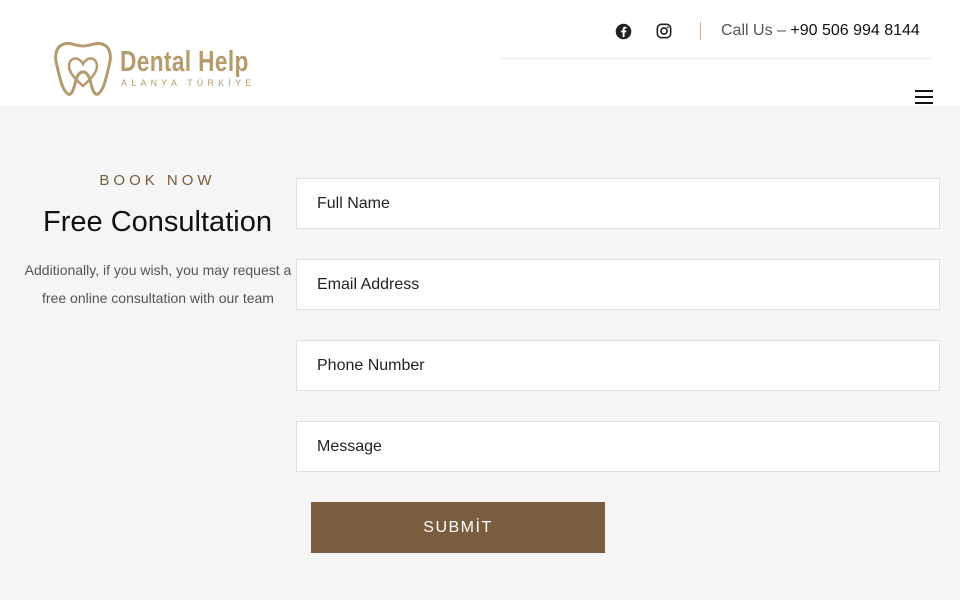 The width and height of the screenshot is (960, 600). What do you see at coordinates (854, 30) in the screenshot?
I see `phone-link: +90 506 994 8144` at bounding box center [854, 30].